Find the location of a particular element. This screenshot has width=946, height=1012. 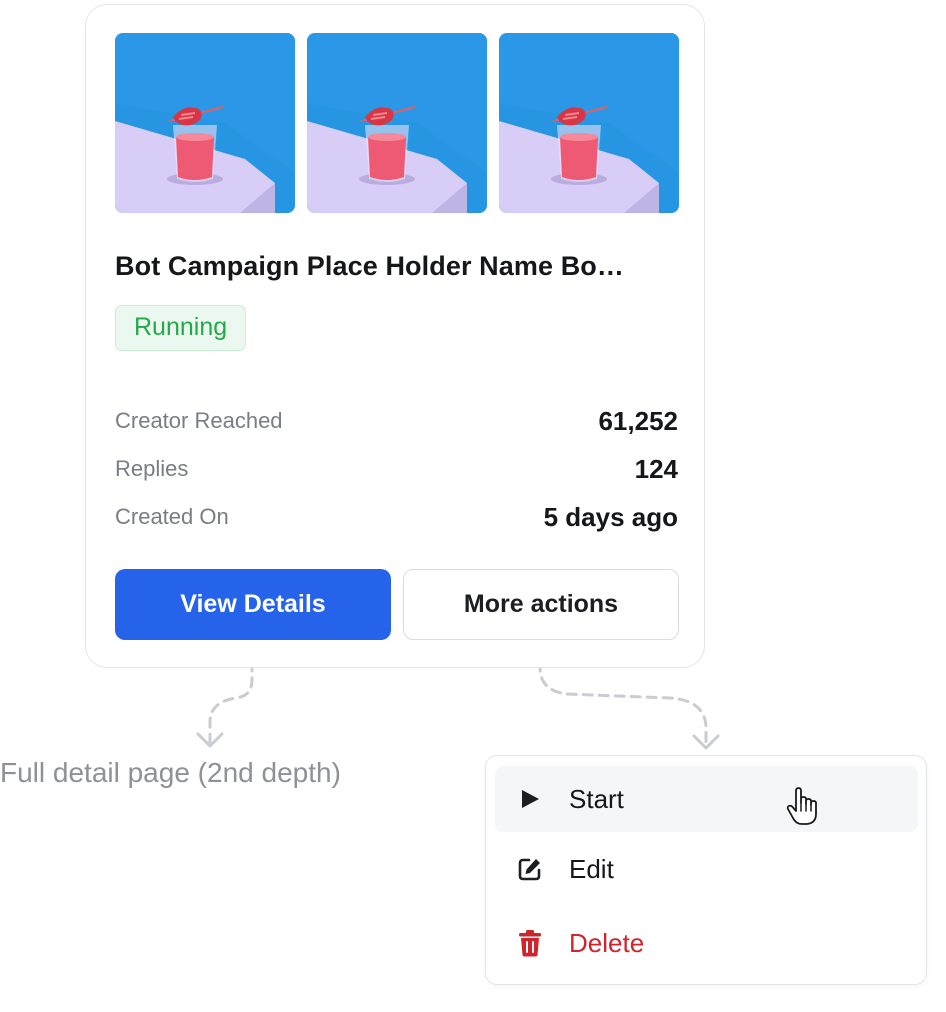

menu-item-edit: Edit is located at coordinates (706, 869).